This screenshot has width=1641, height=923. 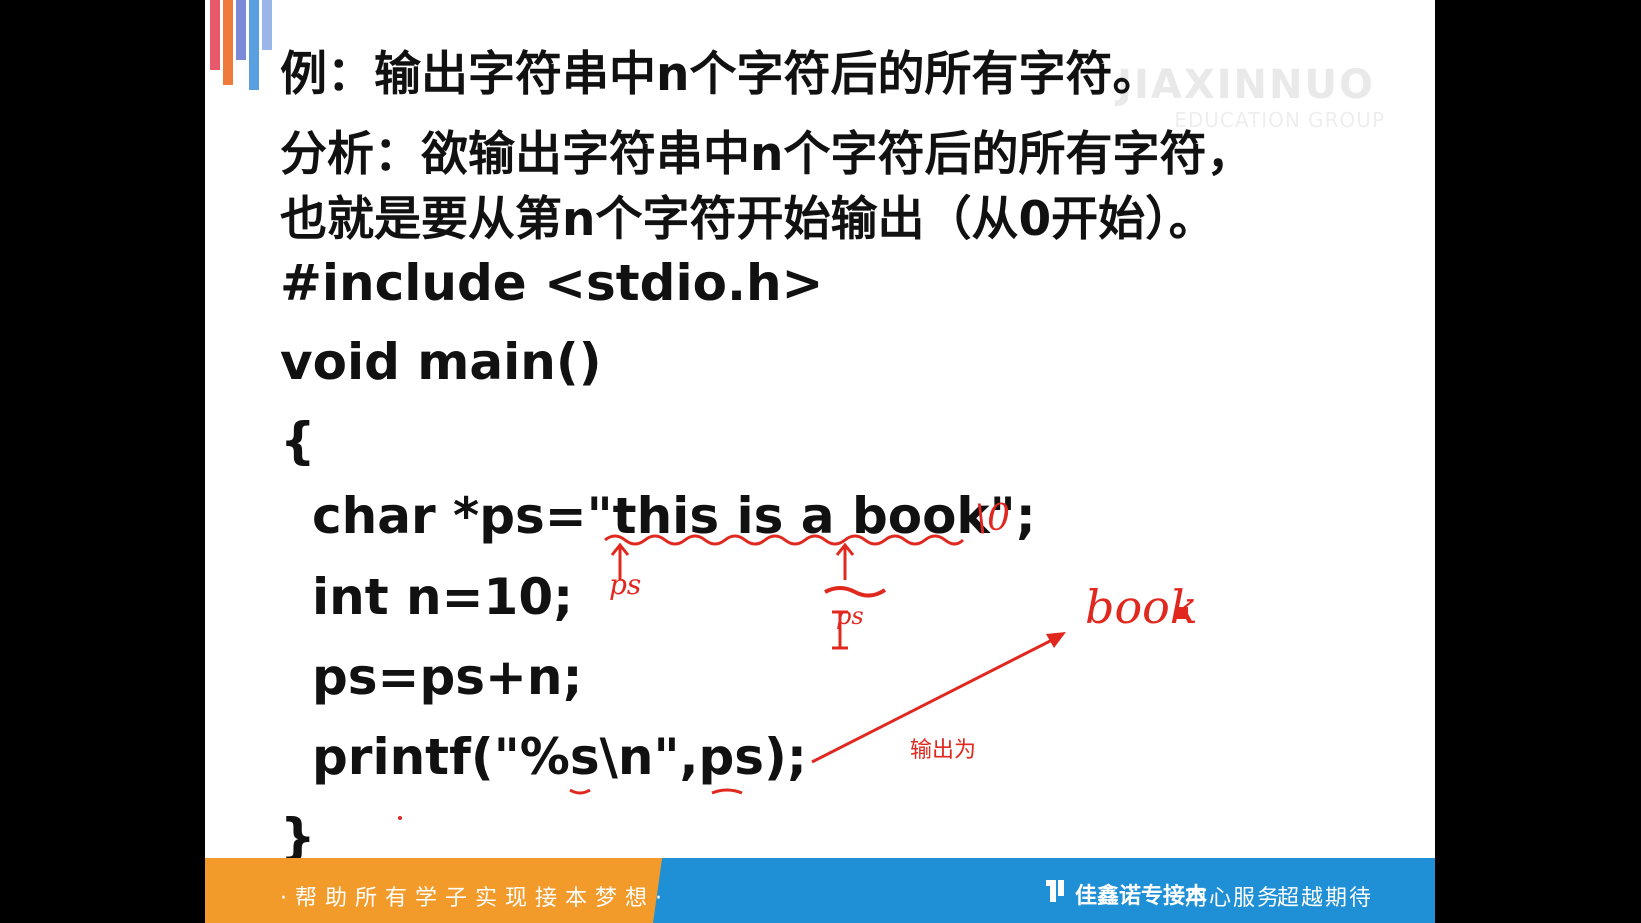 I want to click on analysis-line-1: 分析：欲输出字符串中n个字符后的所有字符，, so click(x=767, y=154).